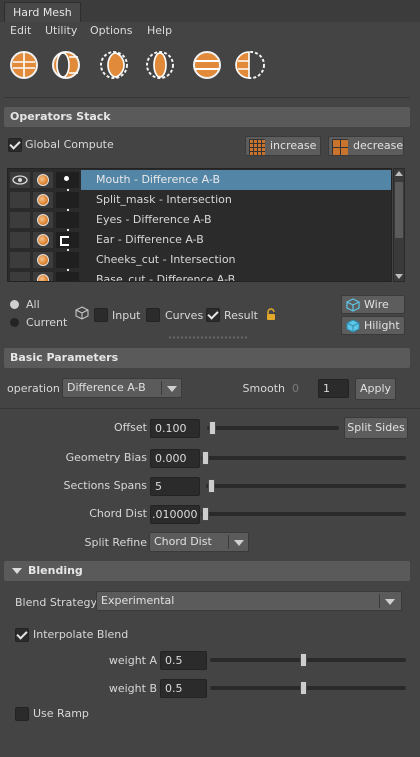 The image size is (420, 757). I want to click on basic-parameters-header: Basic Parameters, so click(207, 358).